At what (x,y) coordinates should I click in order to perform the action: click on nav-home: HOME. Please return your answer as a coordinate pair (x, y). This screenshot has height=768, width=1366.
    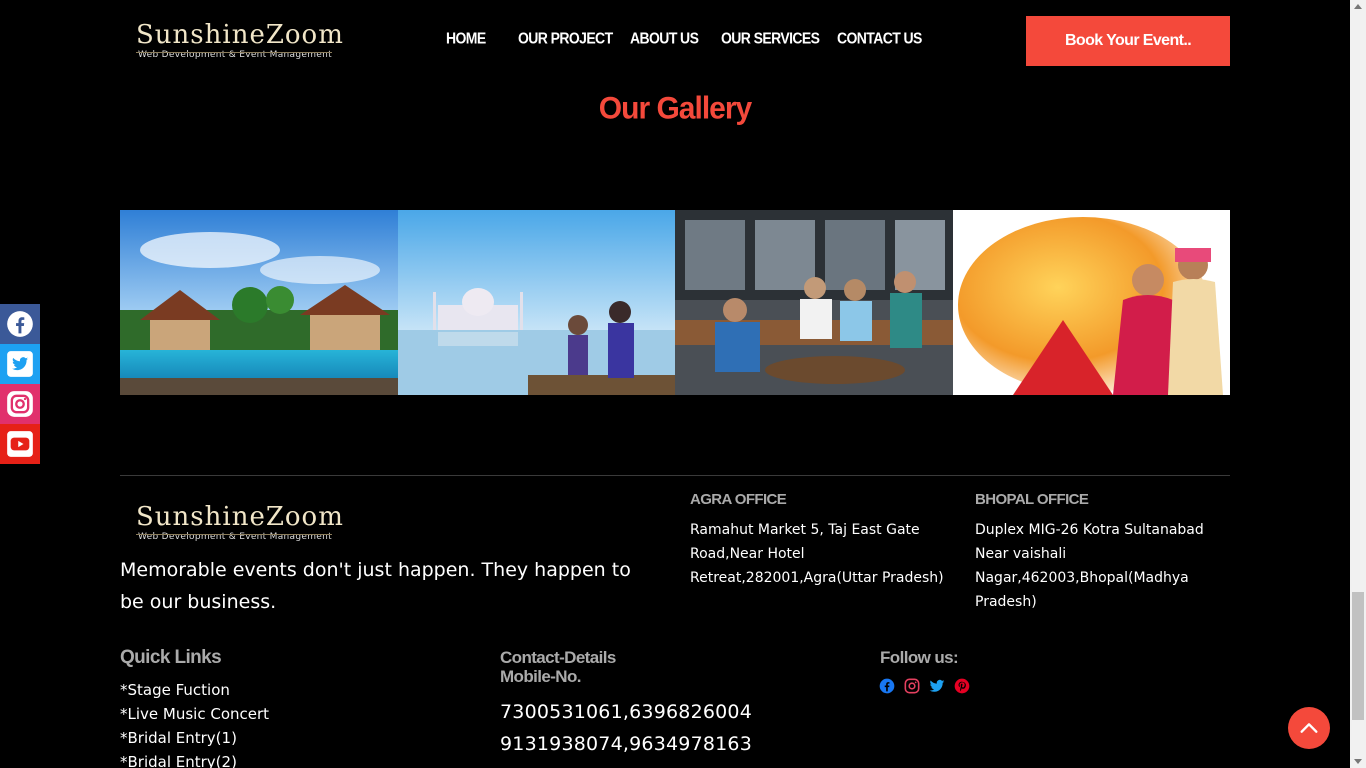
    Looking at the image, I should click on (466, 38).